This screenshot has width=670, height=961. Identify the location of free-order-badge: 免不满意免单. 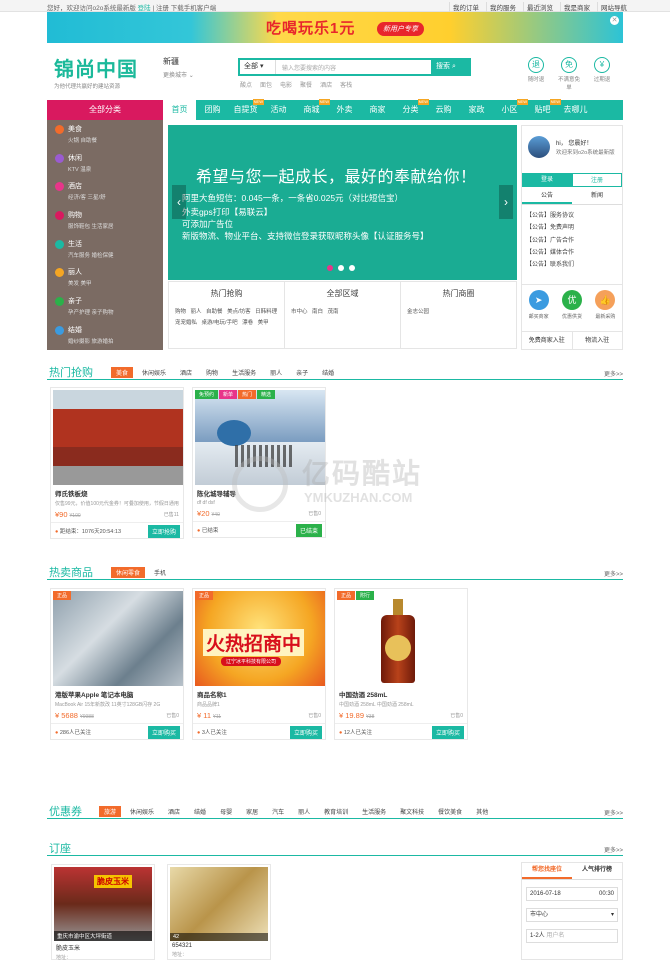
(569, 74).